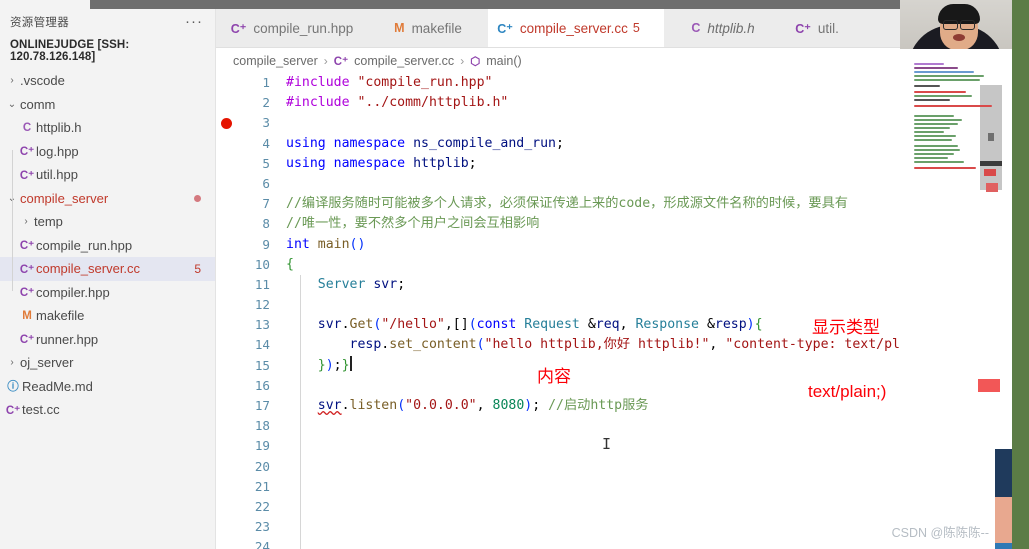 This screenshot has width=1029, height=549. I want to click on line-number: 24, so click(262, 544).